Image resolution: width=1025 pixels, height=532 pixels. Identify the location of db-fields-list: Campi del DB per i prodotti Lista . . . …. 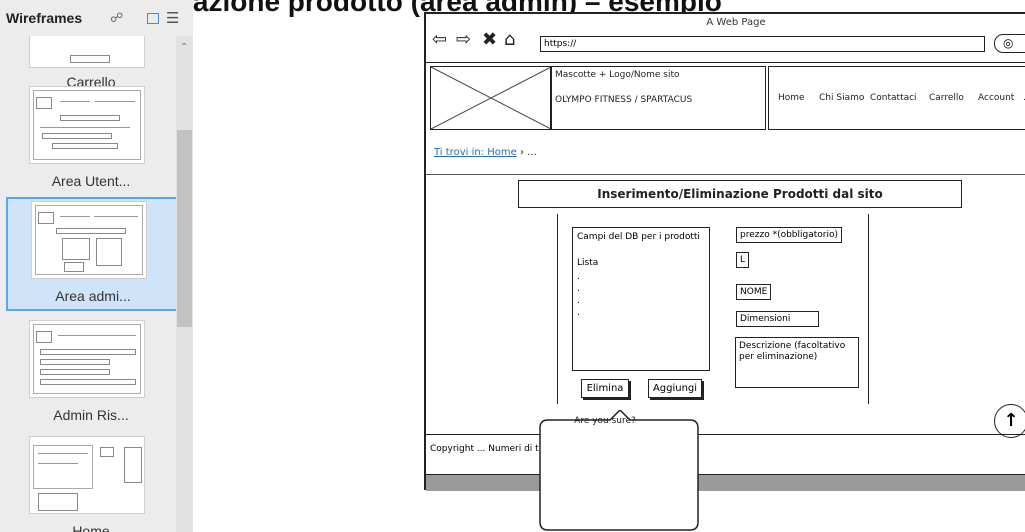
(641, 299).